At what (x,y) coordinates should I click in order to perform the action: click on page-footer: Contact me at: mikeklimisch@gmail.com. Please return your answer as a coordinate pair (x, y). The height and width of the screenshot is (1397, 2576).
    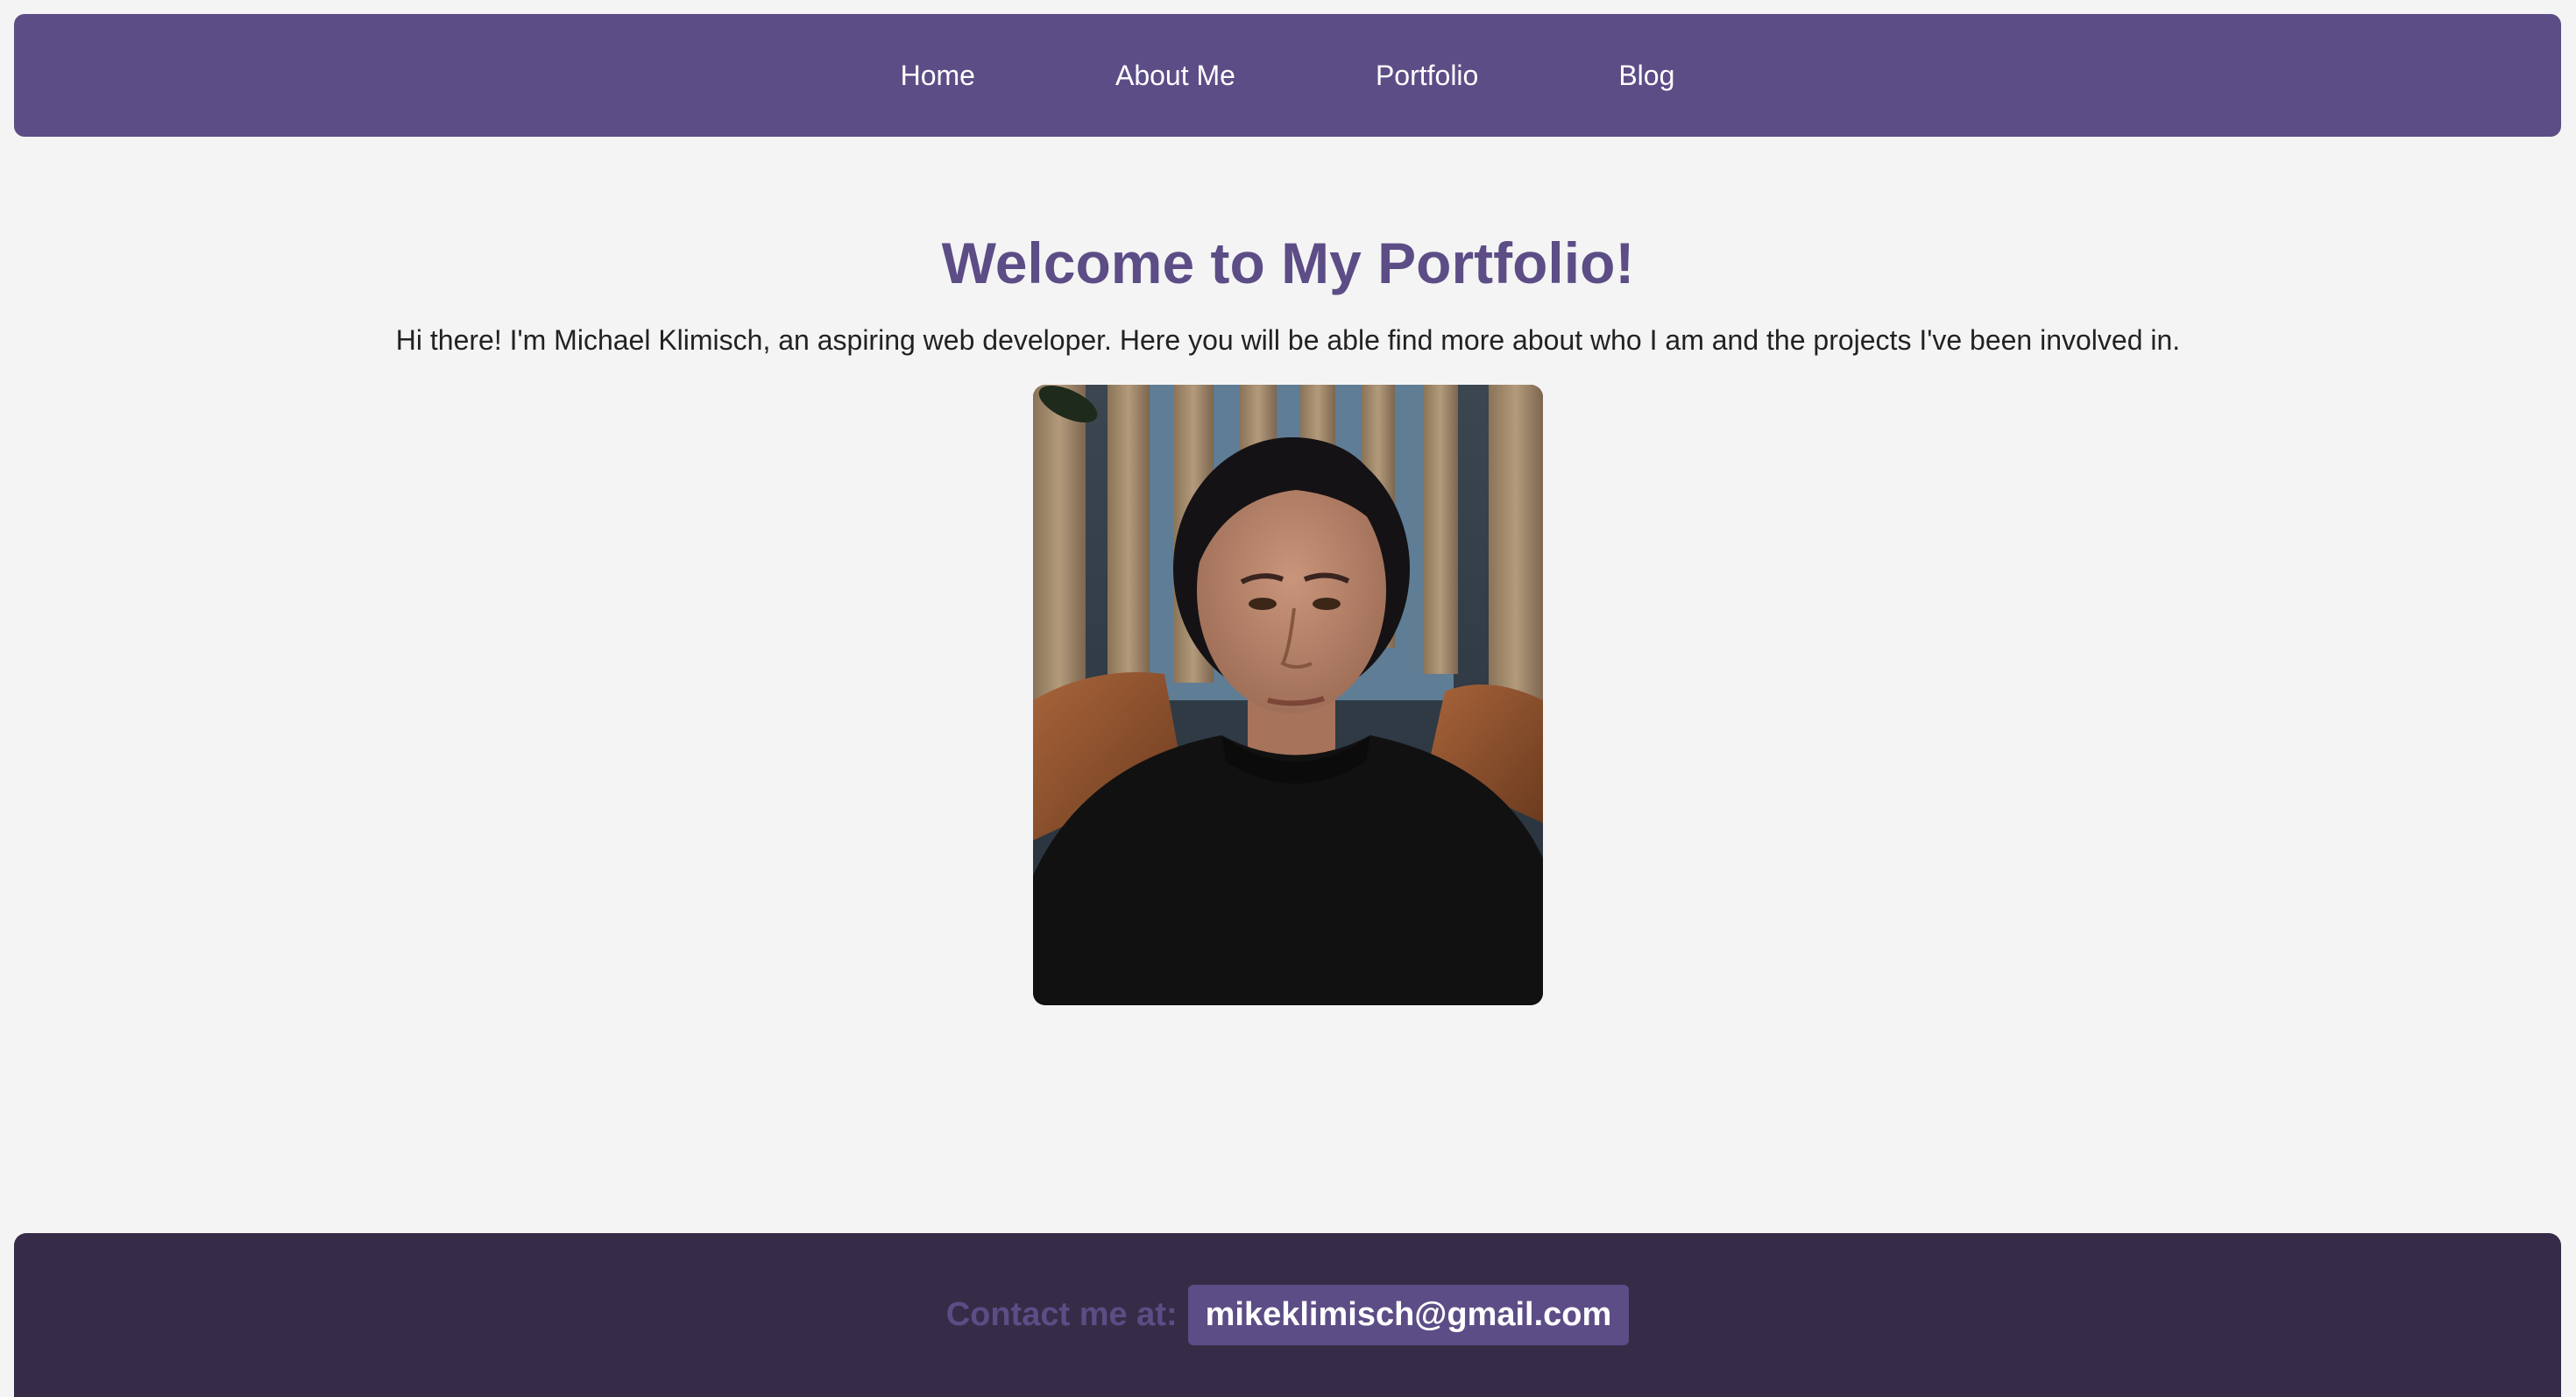
    Looking at the image, I should click on (1287, 1315).